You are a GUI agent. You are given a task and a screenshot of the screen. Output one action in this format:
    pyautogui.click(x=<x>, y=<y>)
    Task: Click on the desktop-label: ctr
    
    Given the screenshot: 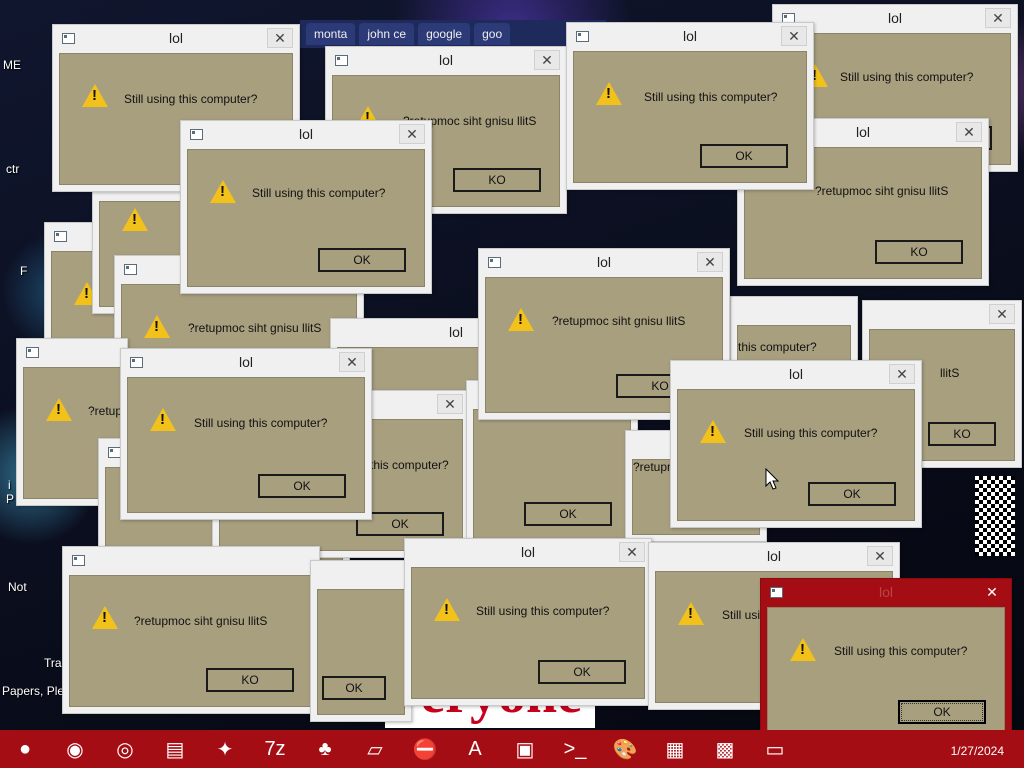 What is the action you would take?
    pyautogui.click(x=12, y=169)
    